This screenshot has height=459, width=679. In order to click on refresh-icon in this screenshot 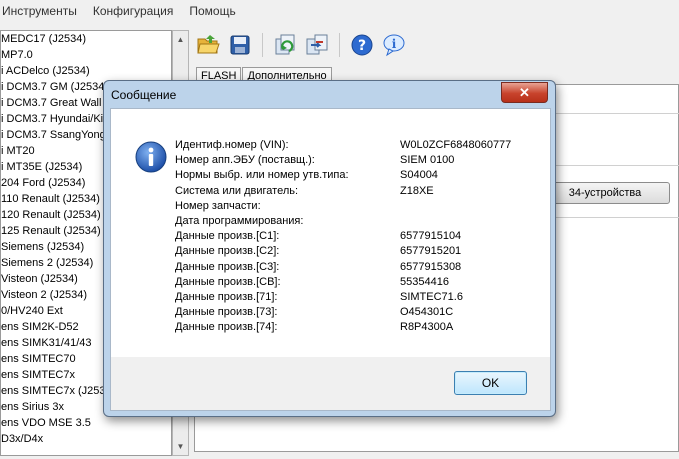, I will do `click(285, 45)`.